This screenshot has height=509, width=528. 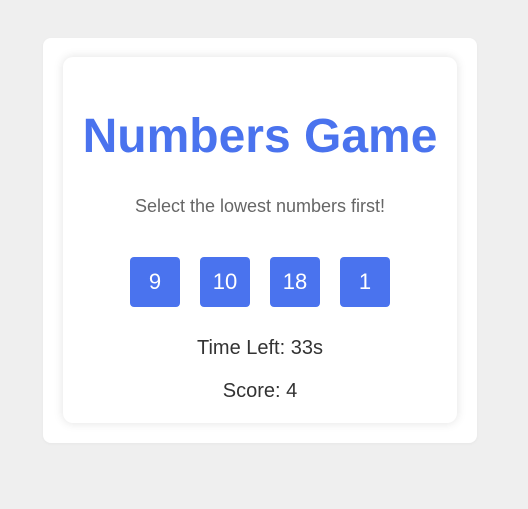 What do you see at coordinates (260, 206) in the screenshot?
I see `game-instruction: Select the lowest numbers first!` at bounding box center [260, 206].